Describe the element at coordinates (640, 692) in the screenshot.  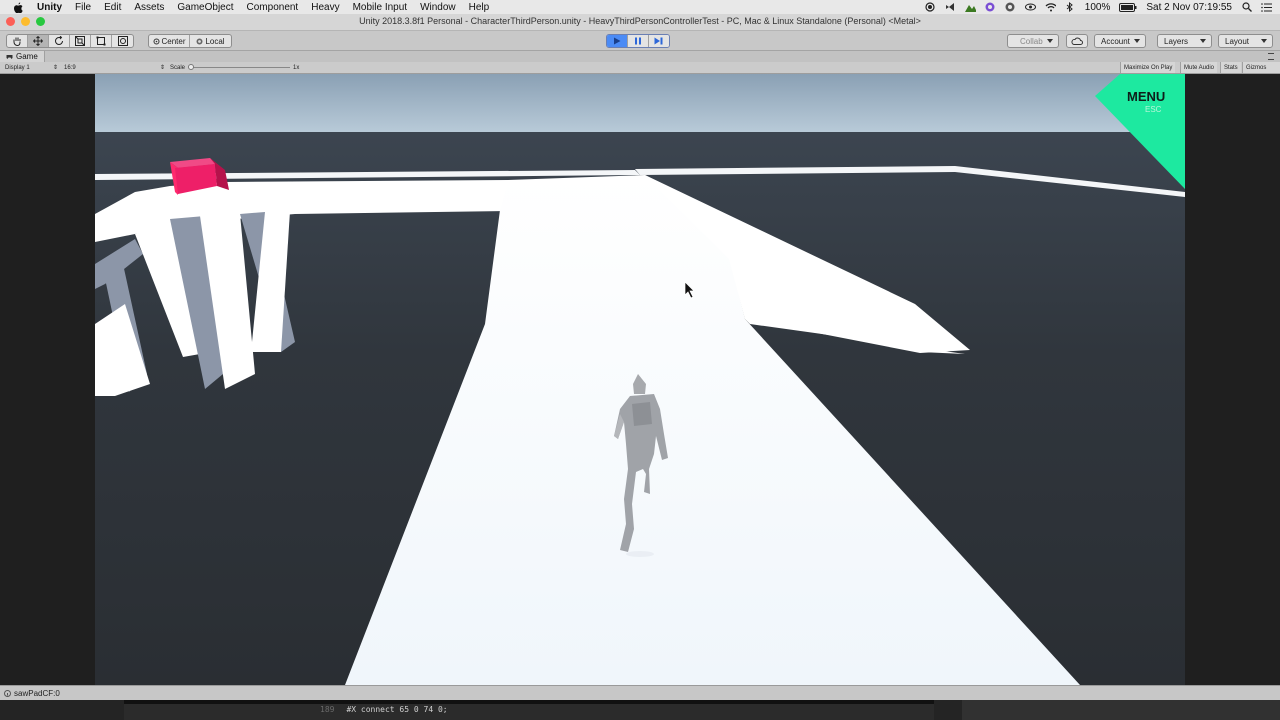
I see `status-bar: sawPadCF:0` at that location.